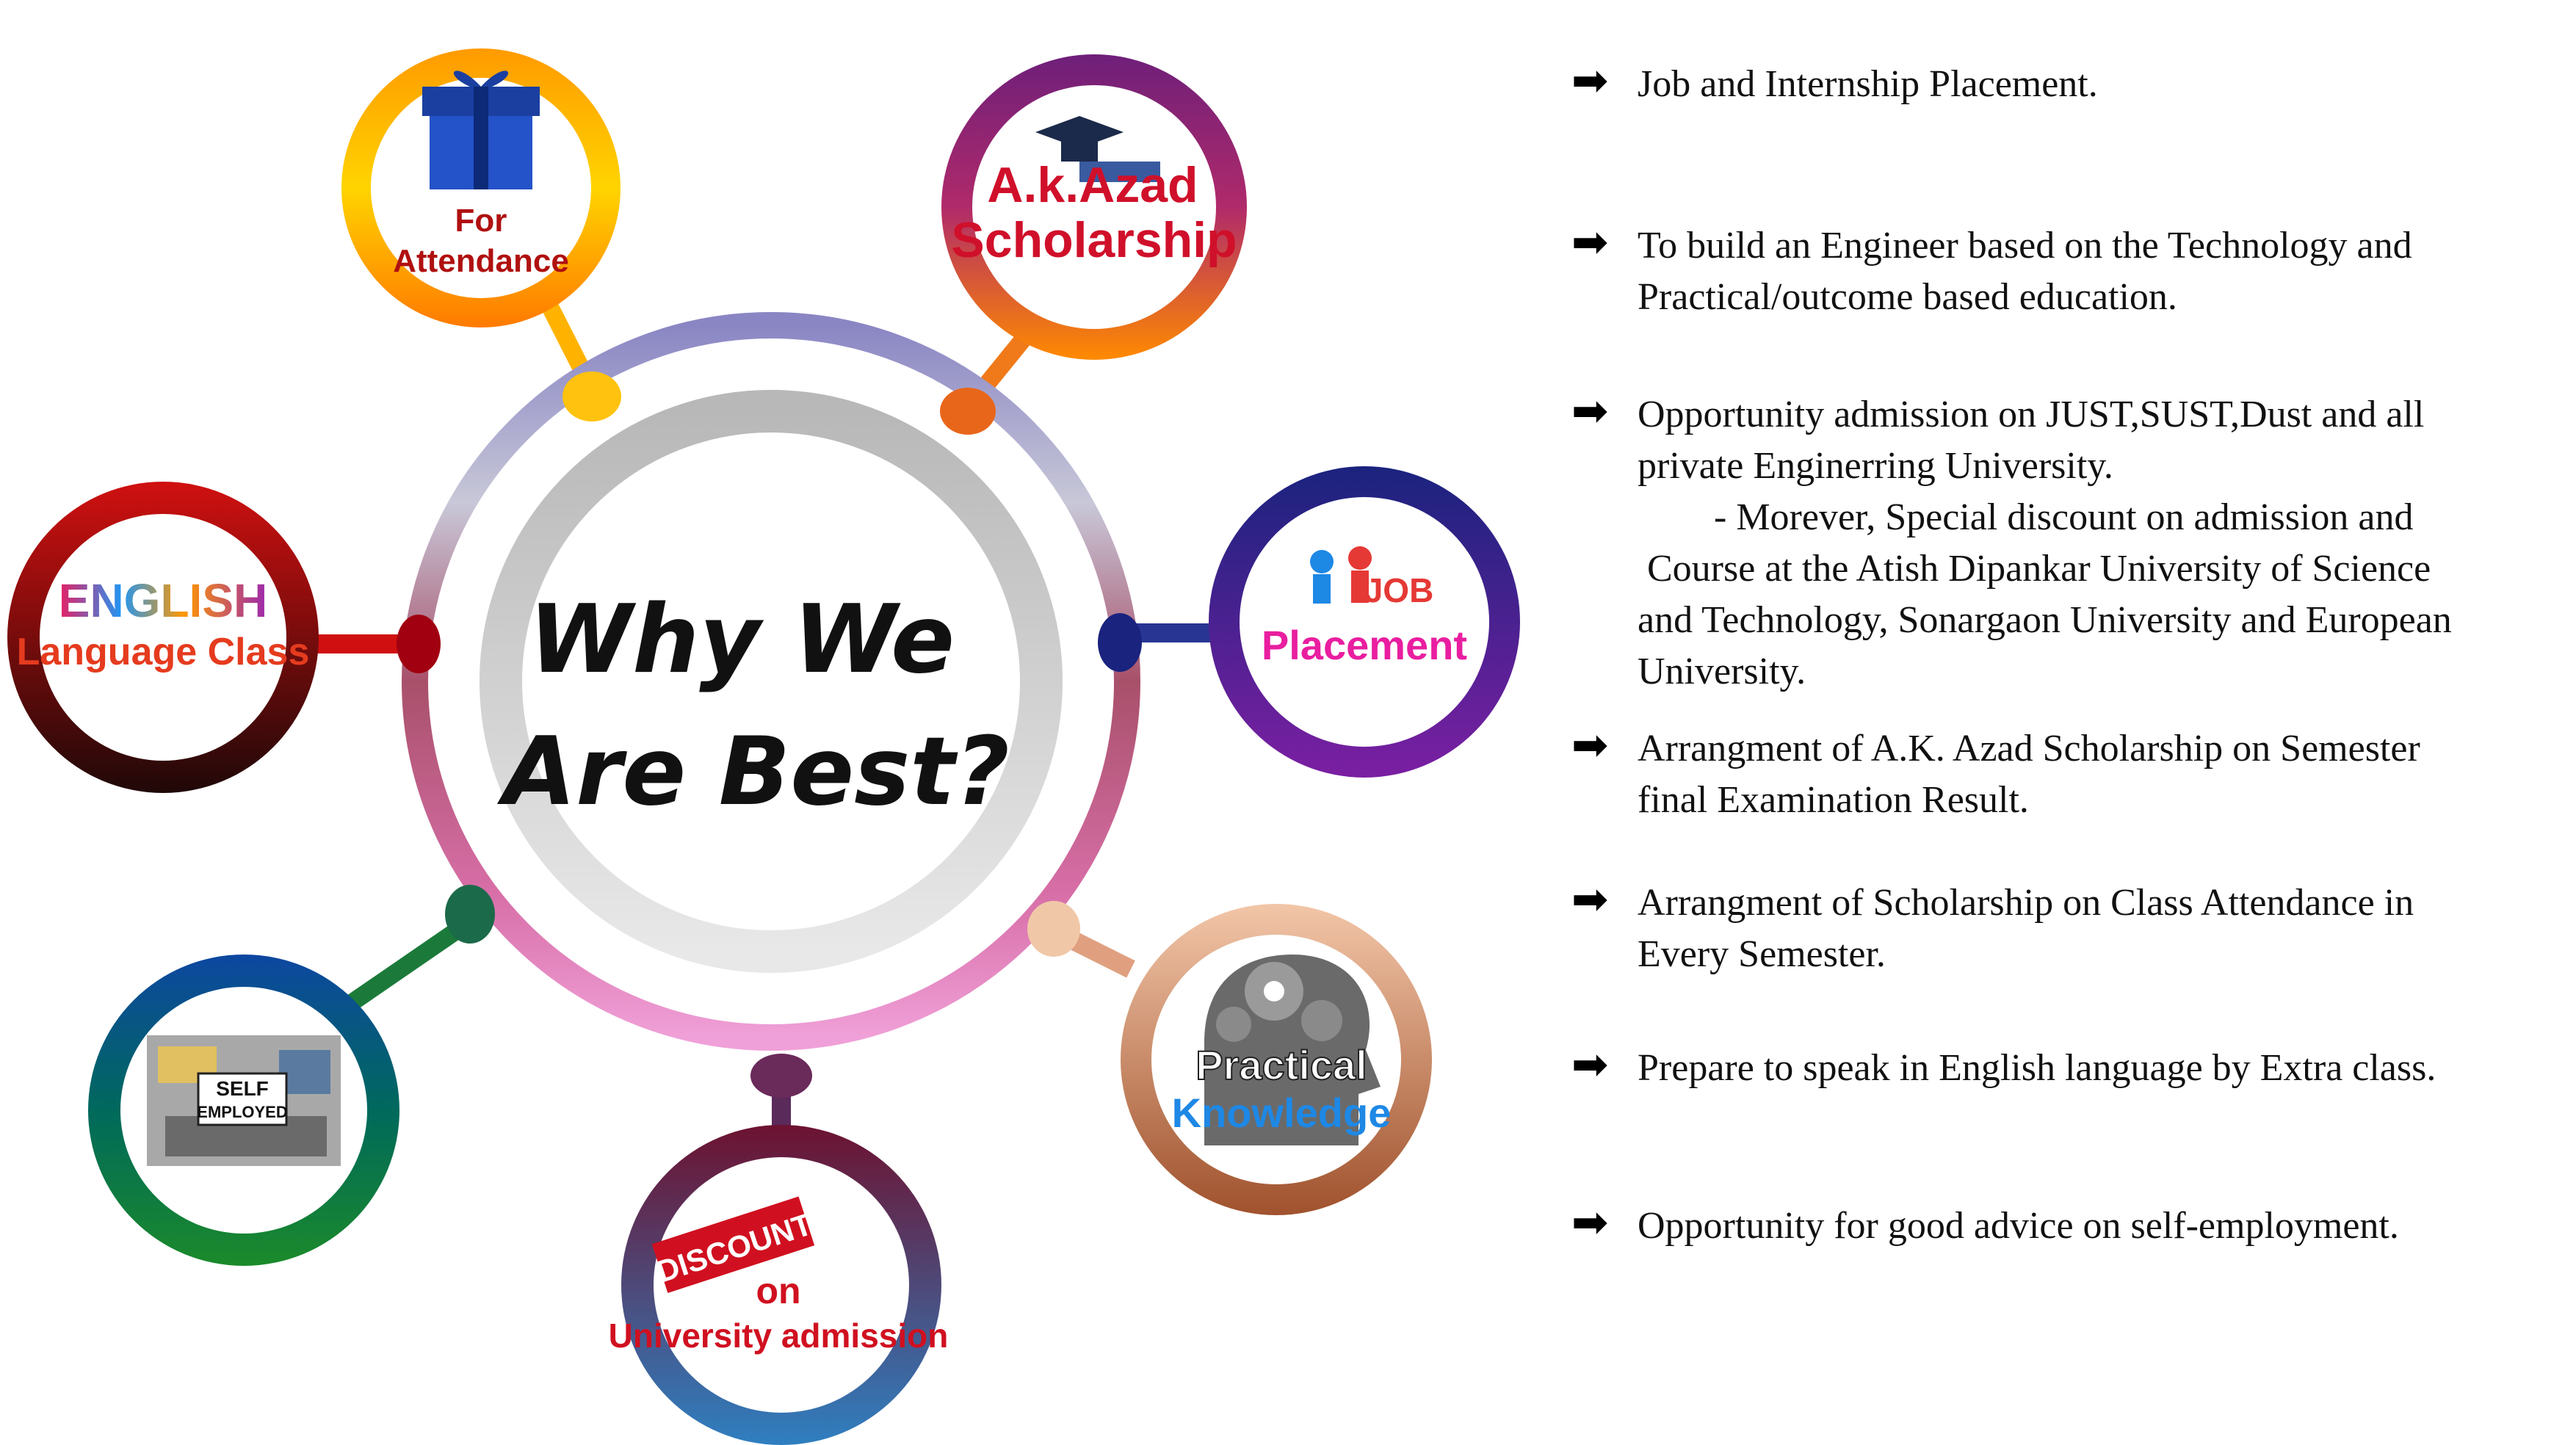 The height and width of the screenshot is (1445, 2576). I want to click on node-discount: DISCOUNT on University admission, so click(779, 1285).